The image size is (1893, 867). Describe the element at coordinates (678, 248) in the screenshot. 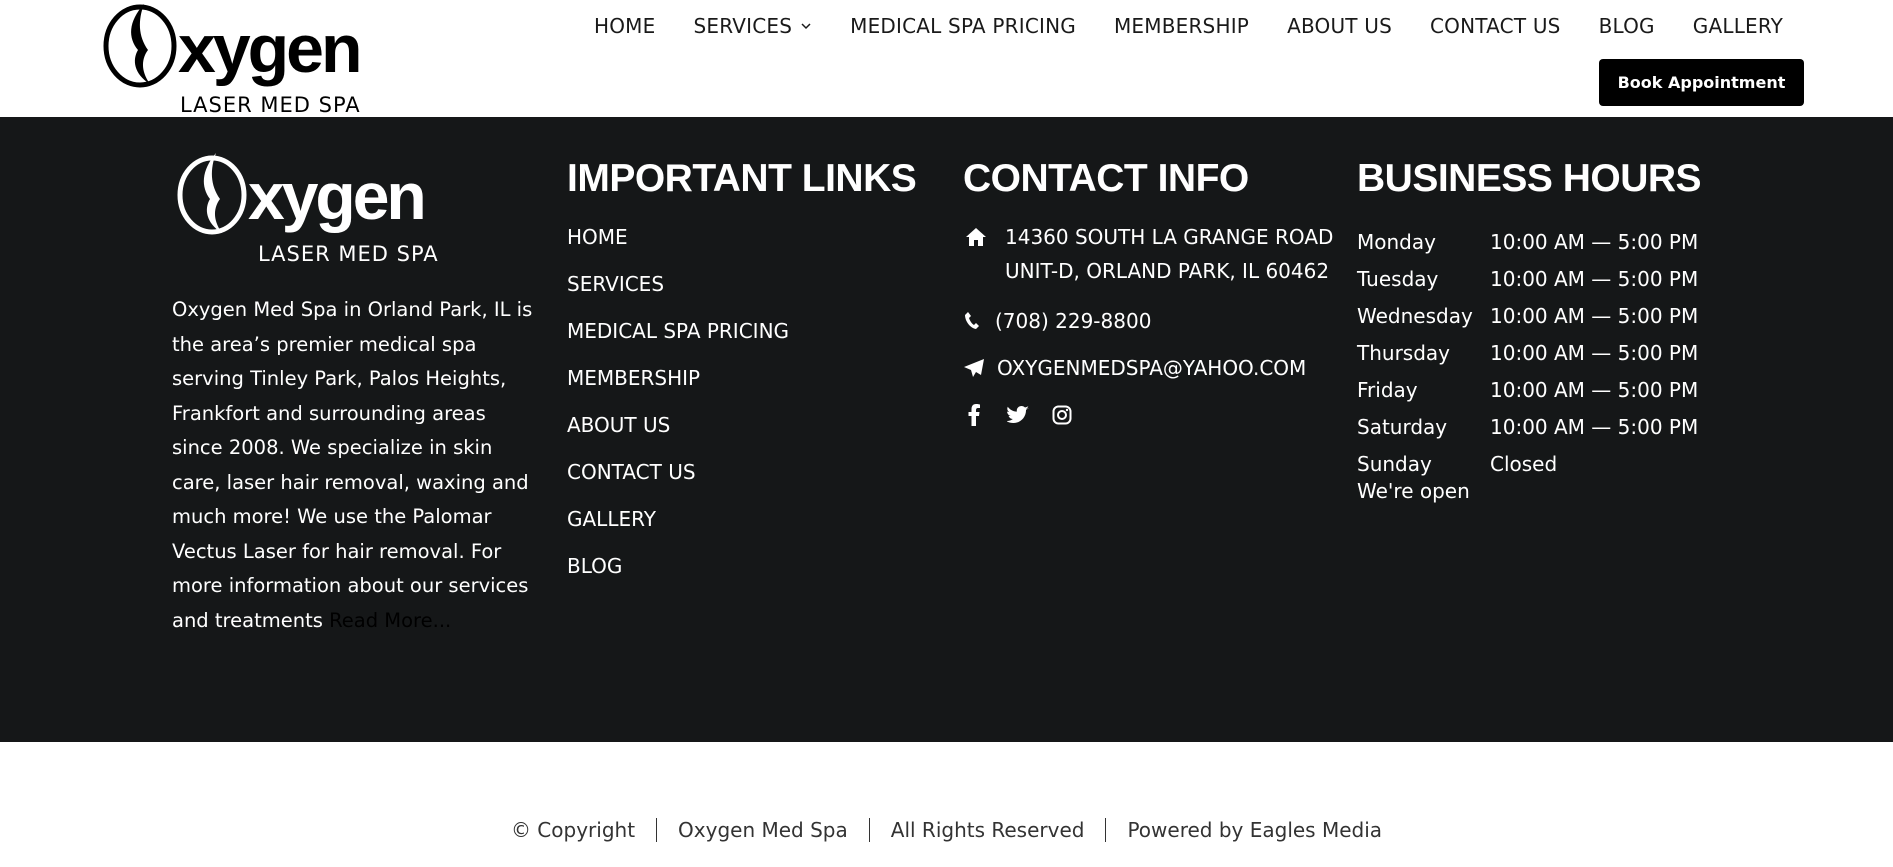

I see `list-item: HOME` at that location.